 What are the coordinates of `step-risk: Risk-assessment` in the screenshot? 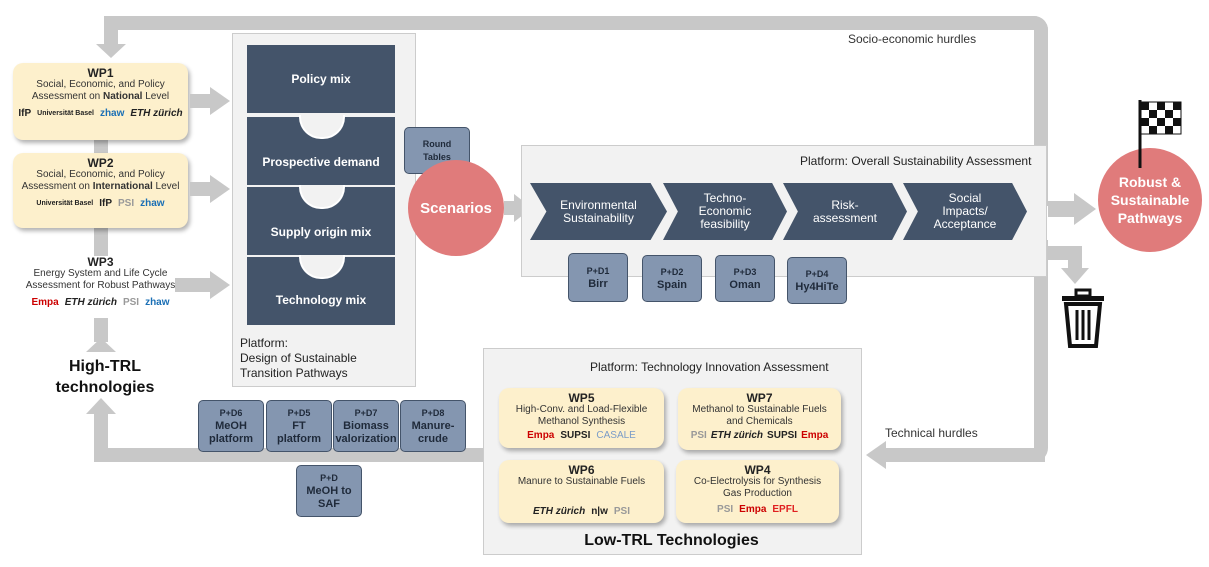 It's located at (845, 211).